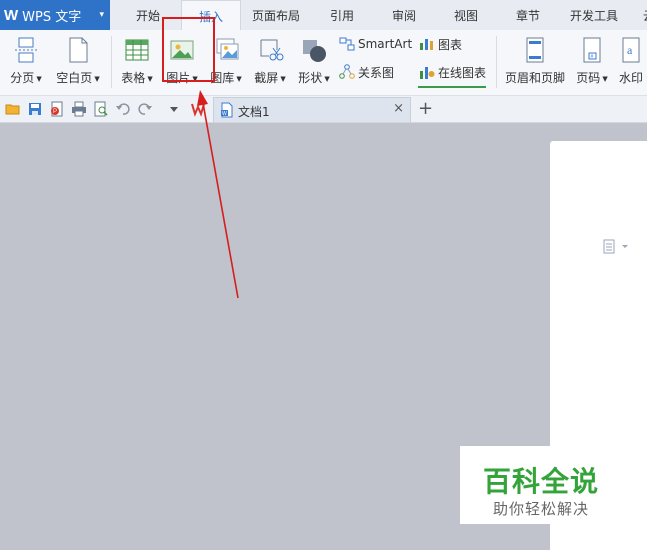 The image size is (647, 550). Describe the element at coordinates (35, 109) in the screenshot. I see `save-icon` at that location.